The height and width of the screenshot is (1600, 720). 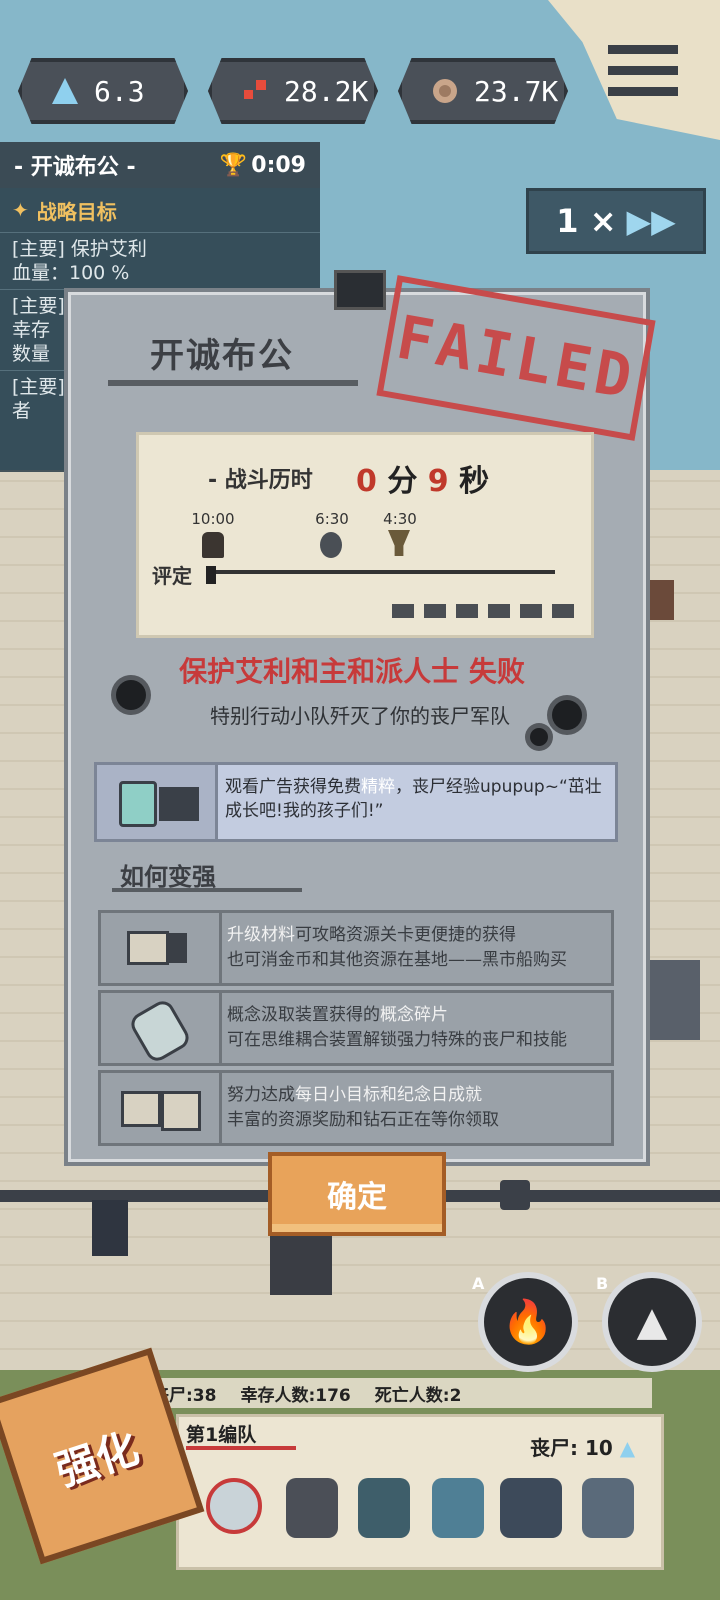 What do you see at coordinates (295, 1395) in the screenshot?
I see `survivor-count-stat: 幸存人数:176` at bounding box center [295, 1395].